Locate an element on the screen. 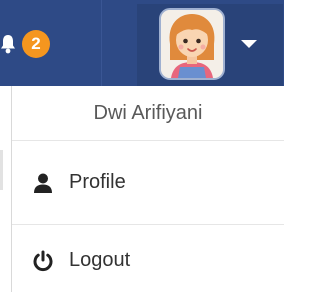 The image size is (320, 292). user-avatar is located at coordinates (192, 44).